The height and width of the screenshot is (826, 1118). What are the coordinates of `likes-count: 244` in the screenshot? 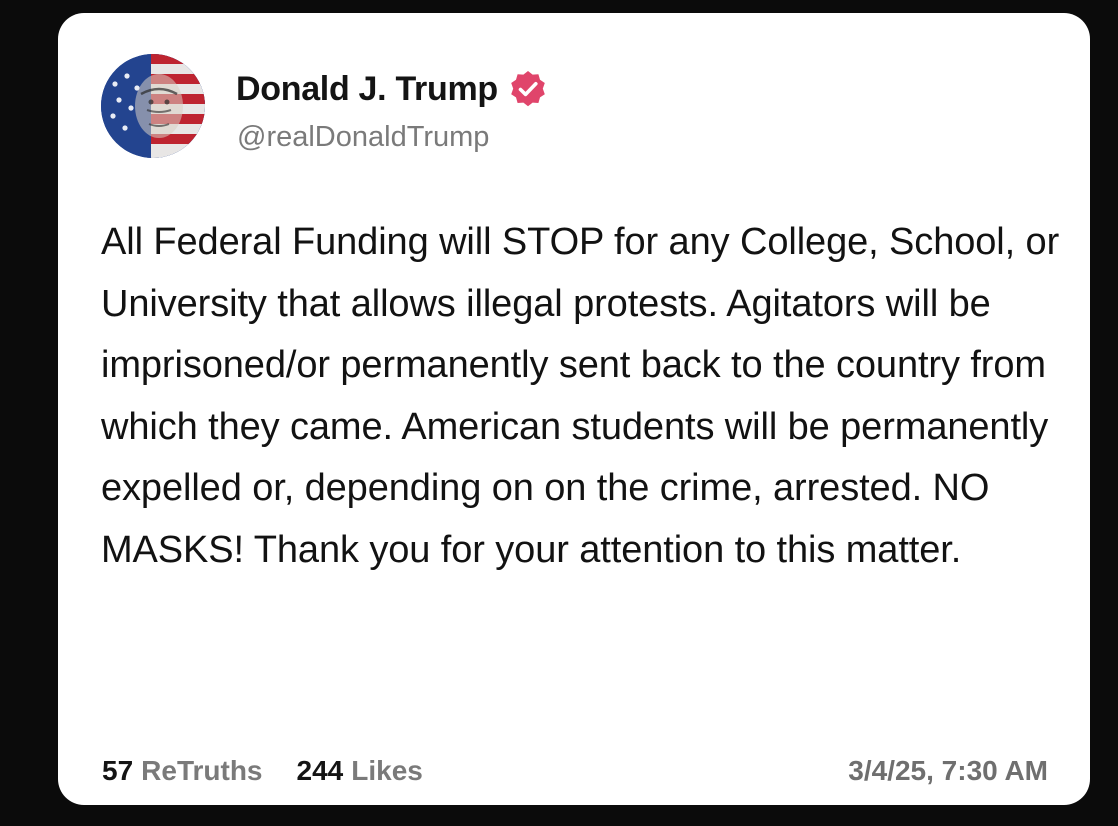 It's located at (320, 770).